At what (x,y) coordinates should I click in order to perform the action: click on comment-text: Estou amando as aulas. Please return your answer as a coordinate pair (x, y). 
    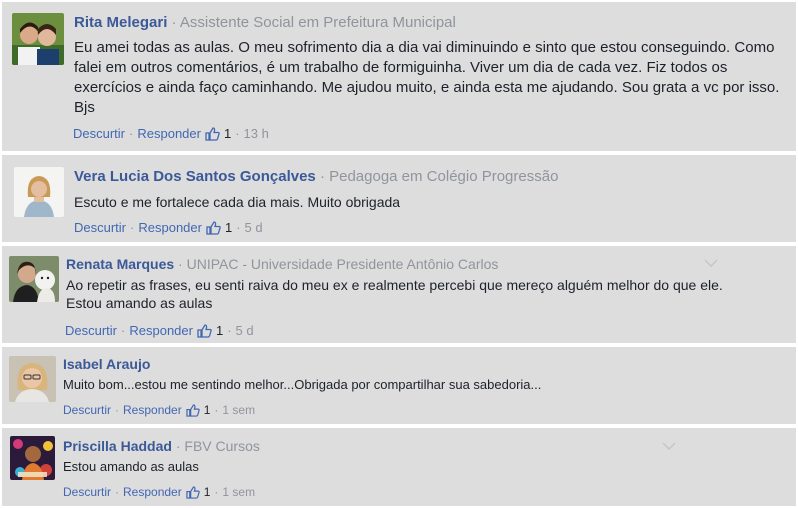
    Looking at the image, I should click on (131, 466).